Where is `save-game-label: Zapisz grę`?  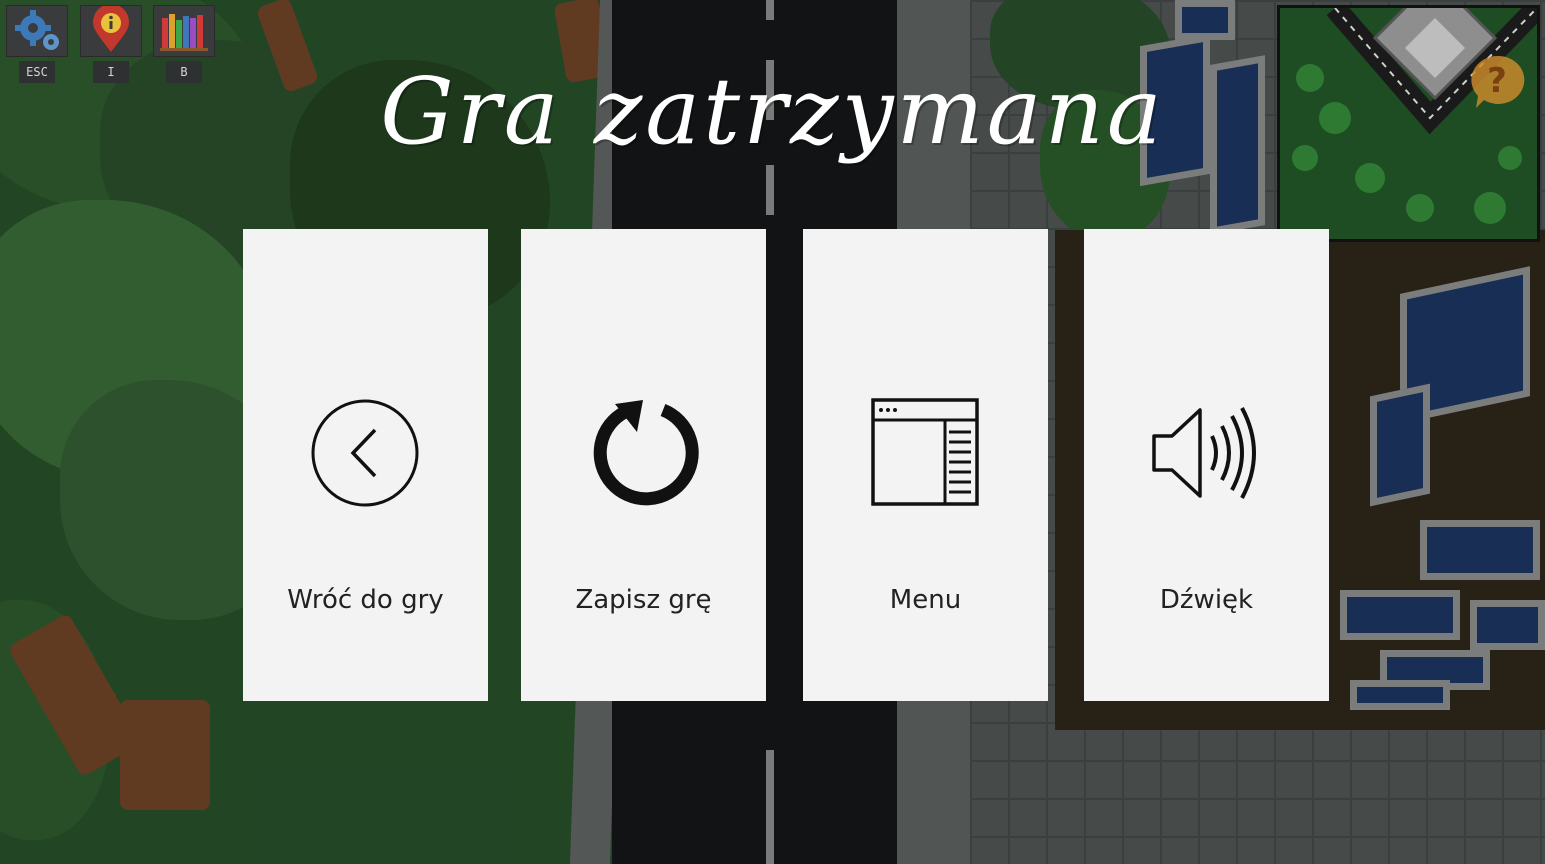
save-game-label: Zapisz grę is located at coordinates (643, 600).